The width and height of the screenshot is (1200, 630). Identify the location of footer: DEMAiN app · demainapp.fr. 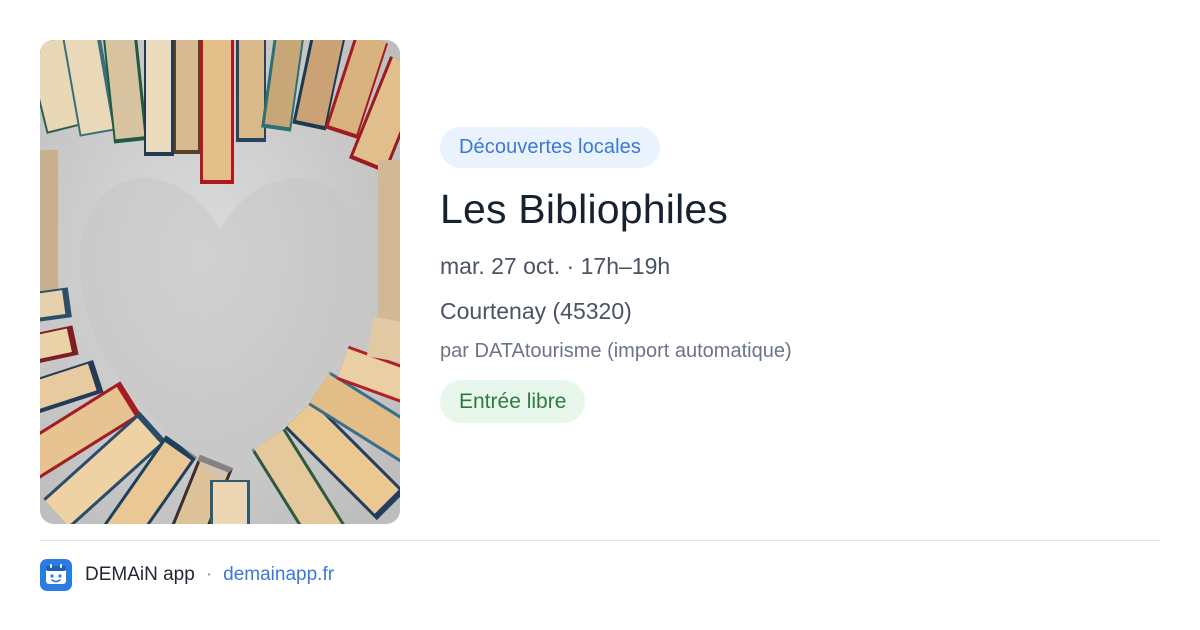
(187, 574).